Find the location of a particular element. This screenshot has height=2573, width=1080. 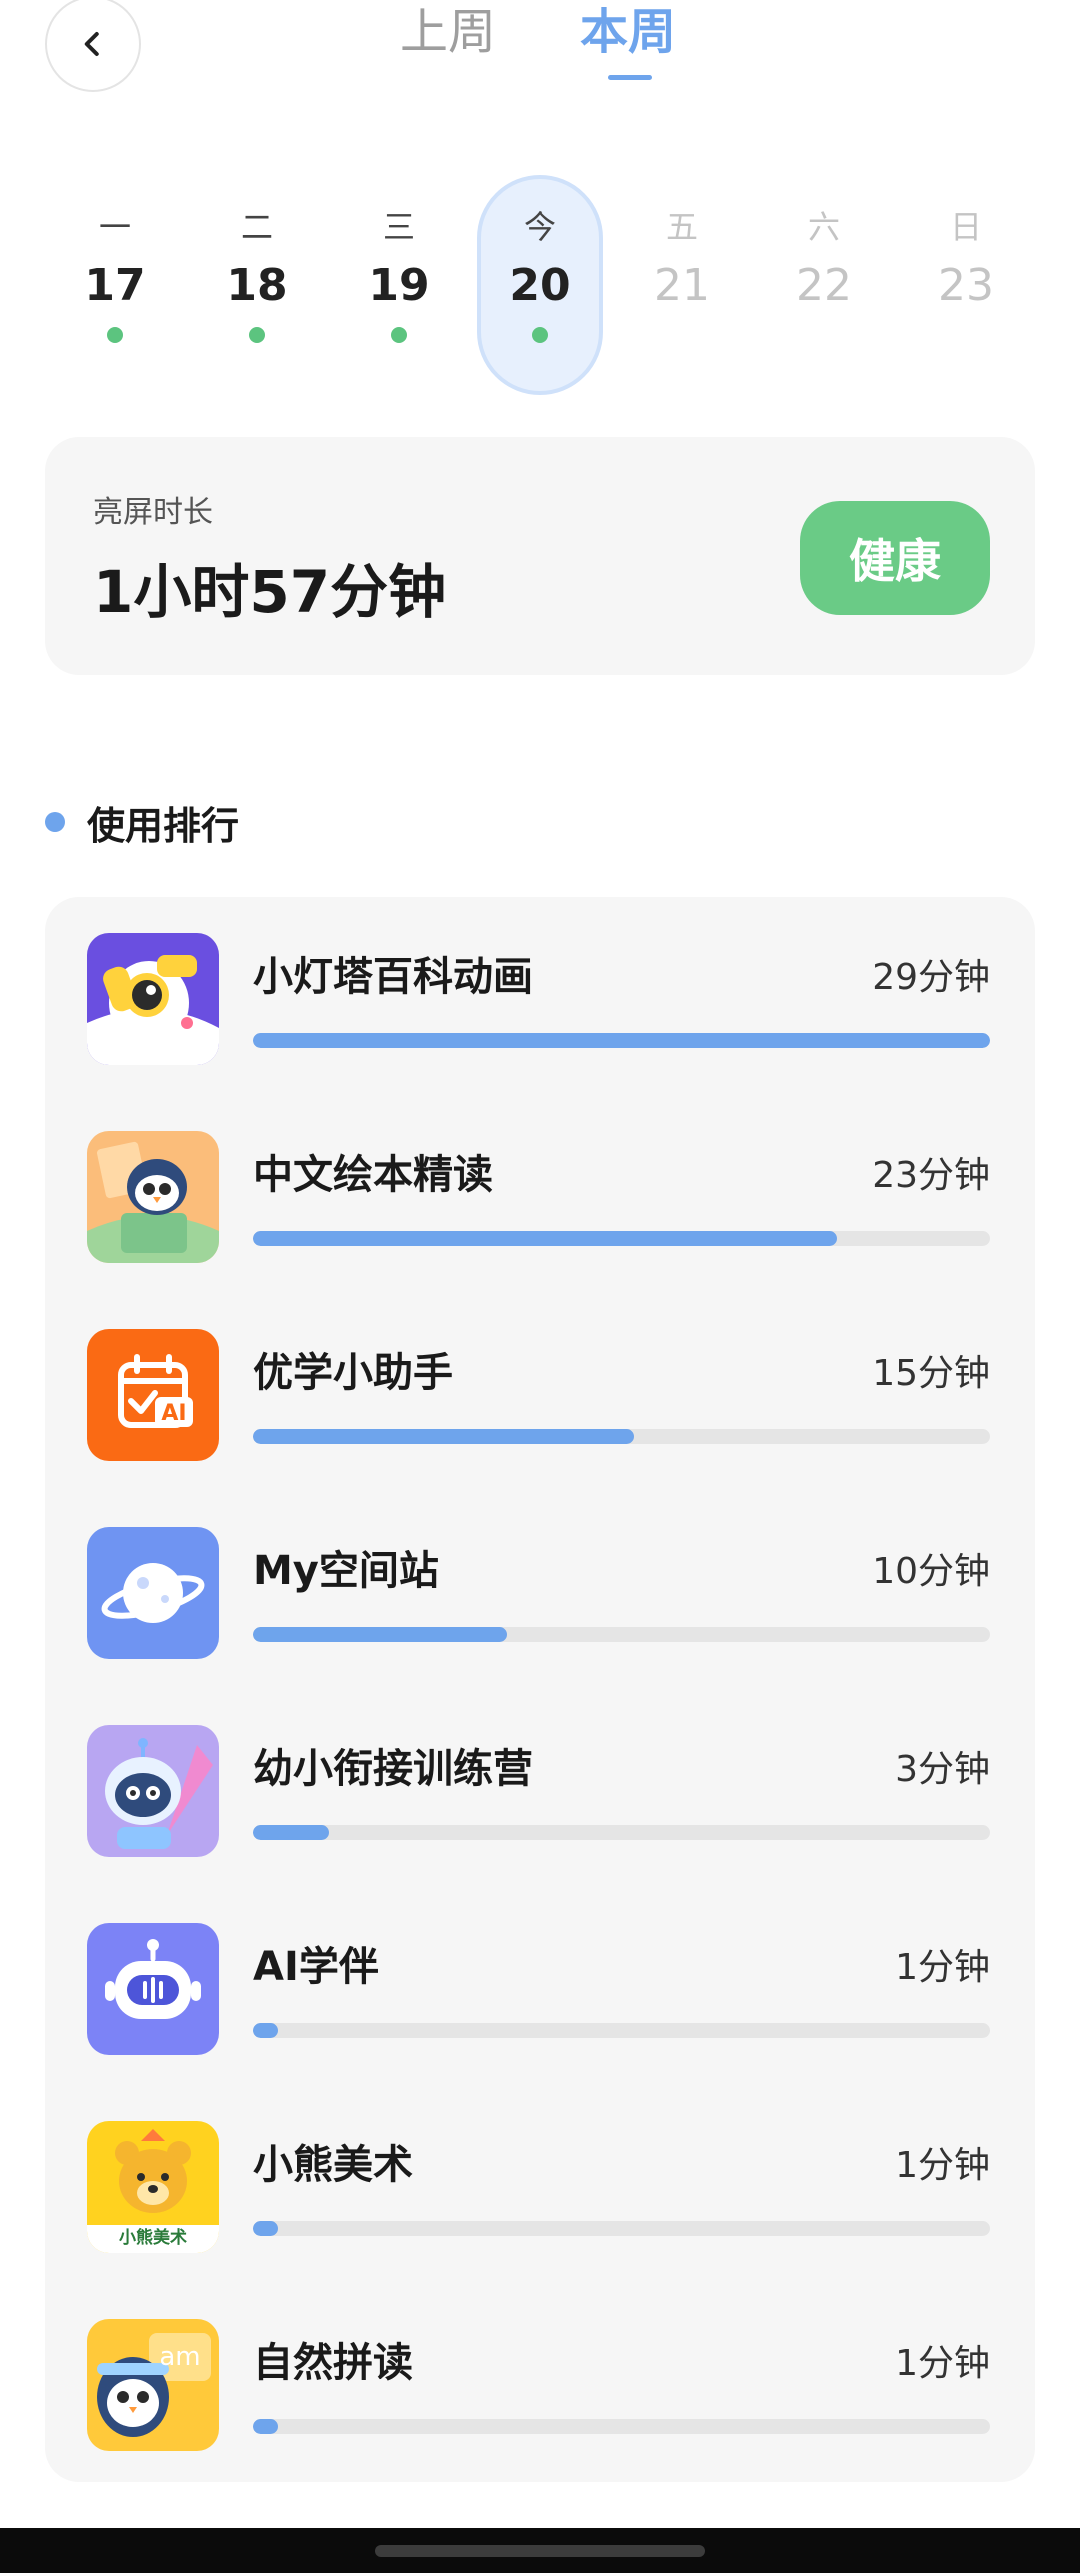

day-date: 19 is located at coordinates (399, 285).